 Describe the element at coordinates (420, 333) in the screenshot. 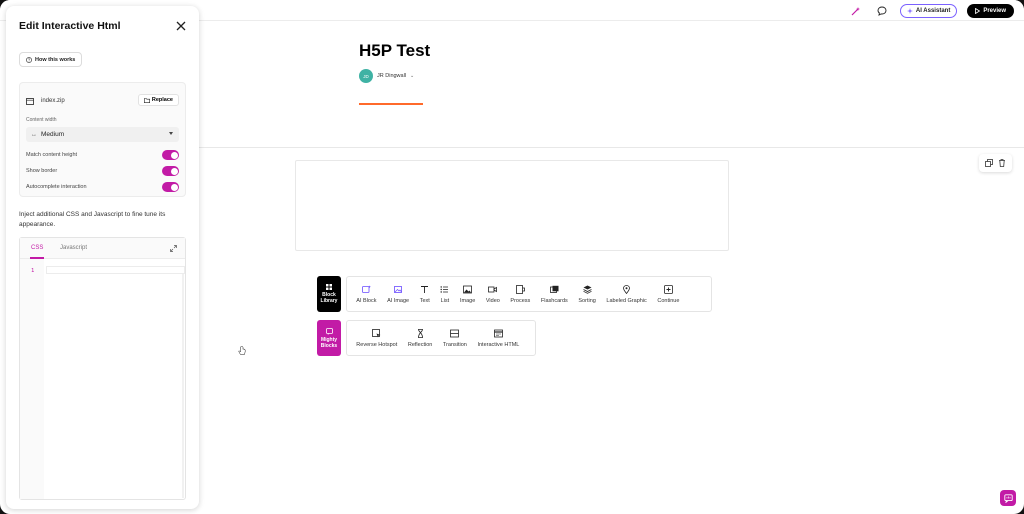

I see `hourglass-icon` at that location.